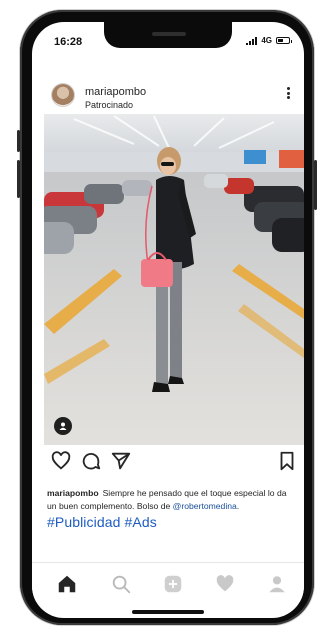 Image resolution: width=334 pixels, height=629 pixels. Describe the element at coordinates (168, 98) in the screenshot. I see `post-header: mariapombo Patrocinado` at that location.